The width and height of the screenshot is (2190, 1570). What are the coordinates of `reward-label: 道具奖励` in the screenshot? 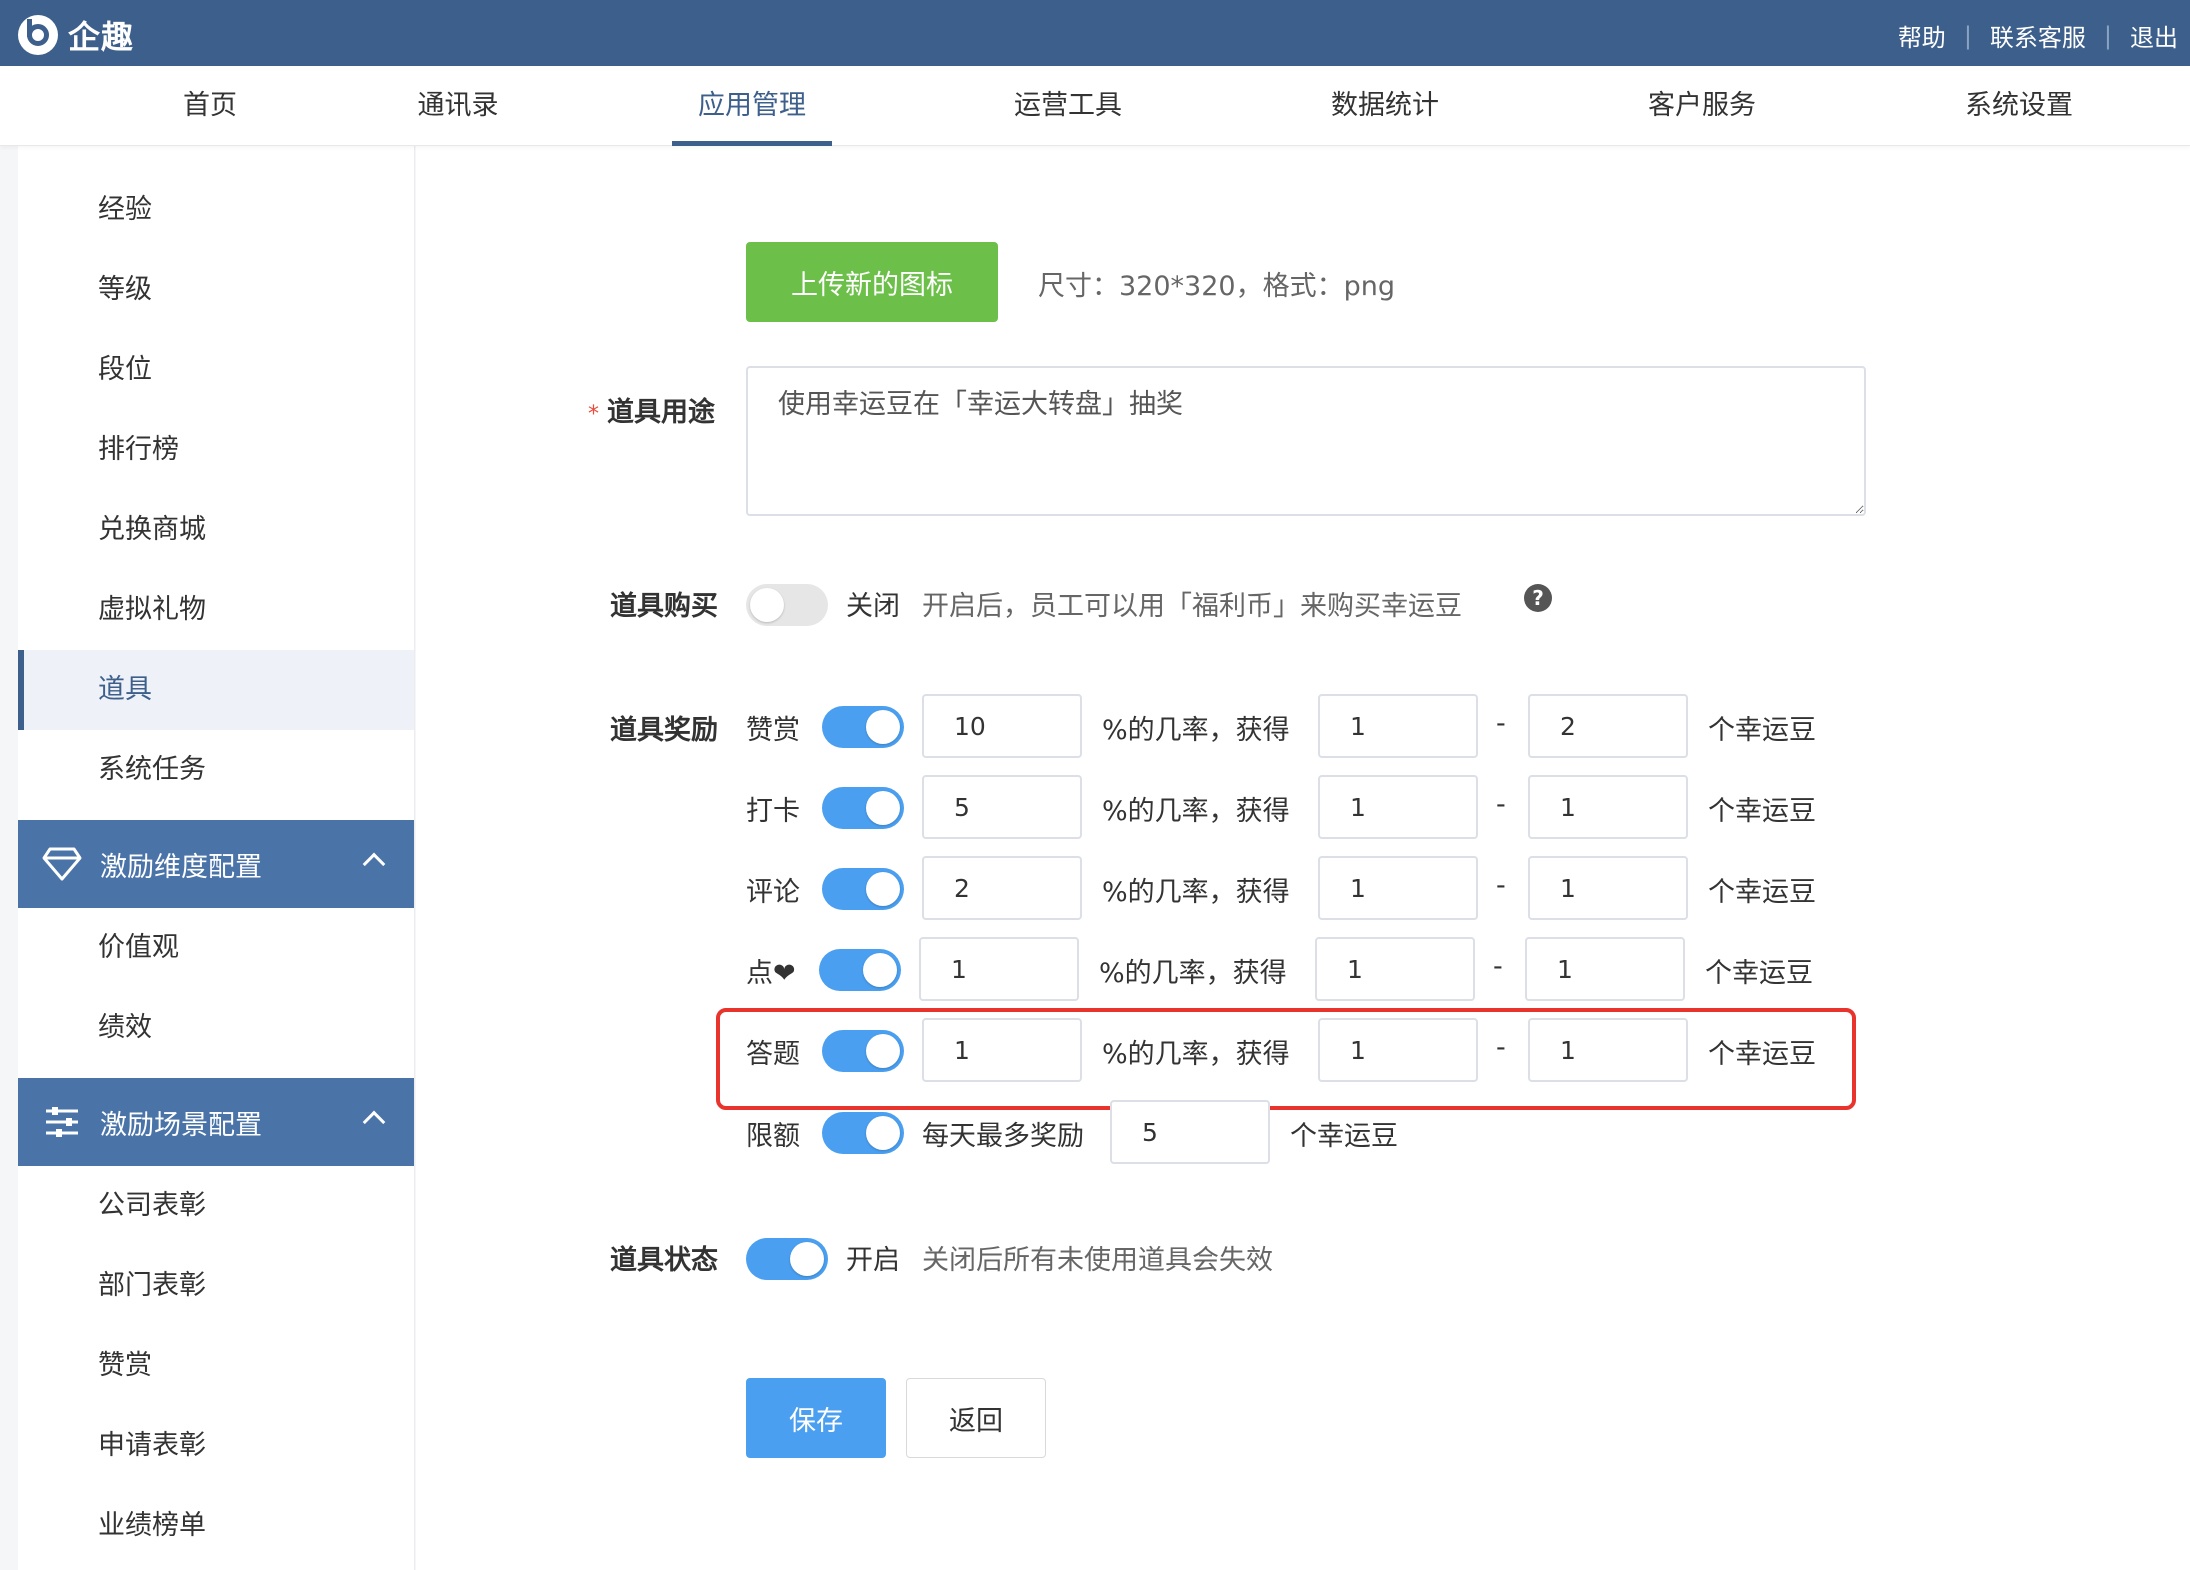 It's located at (664, 730).